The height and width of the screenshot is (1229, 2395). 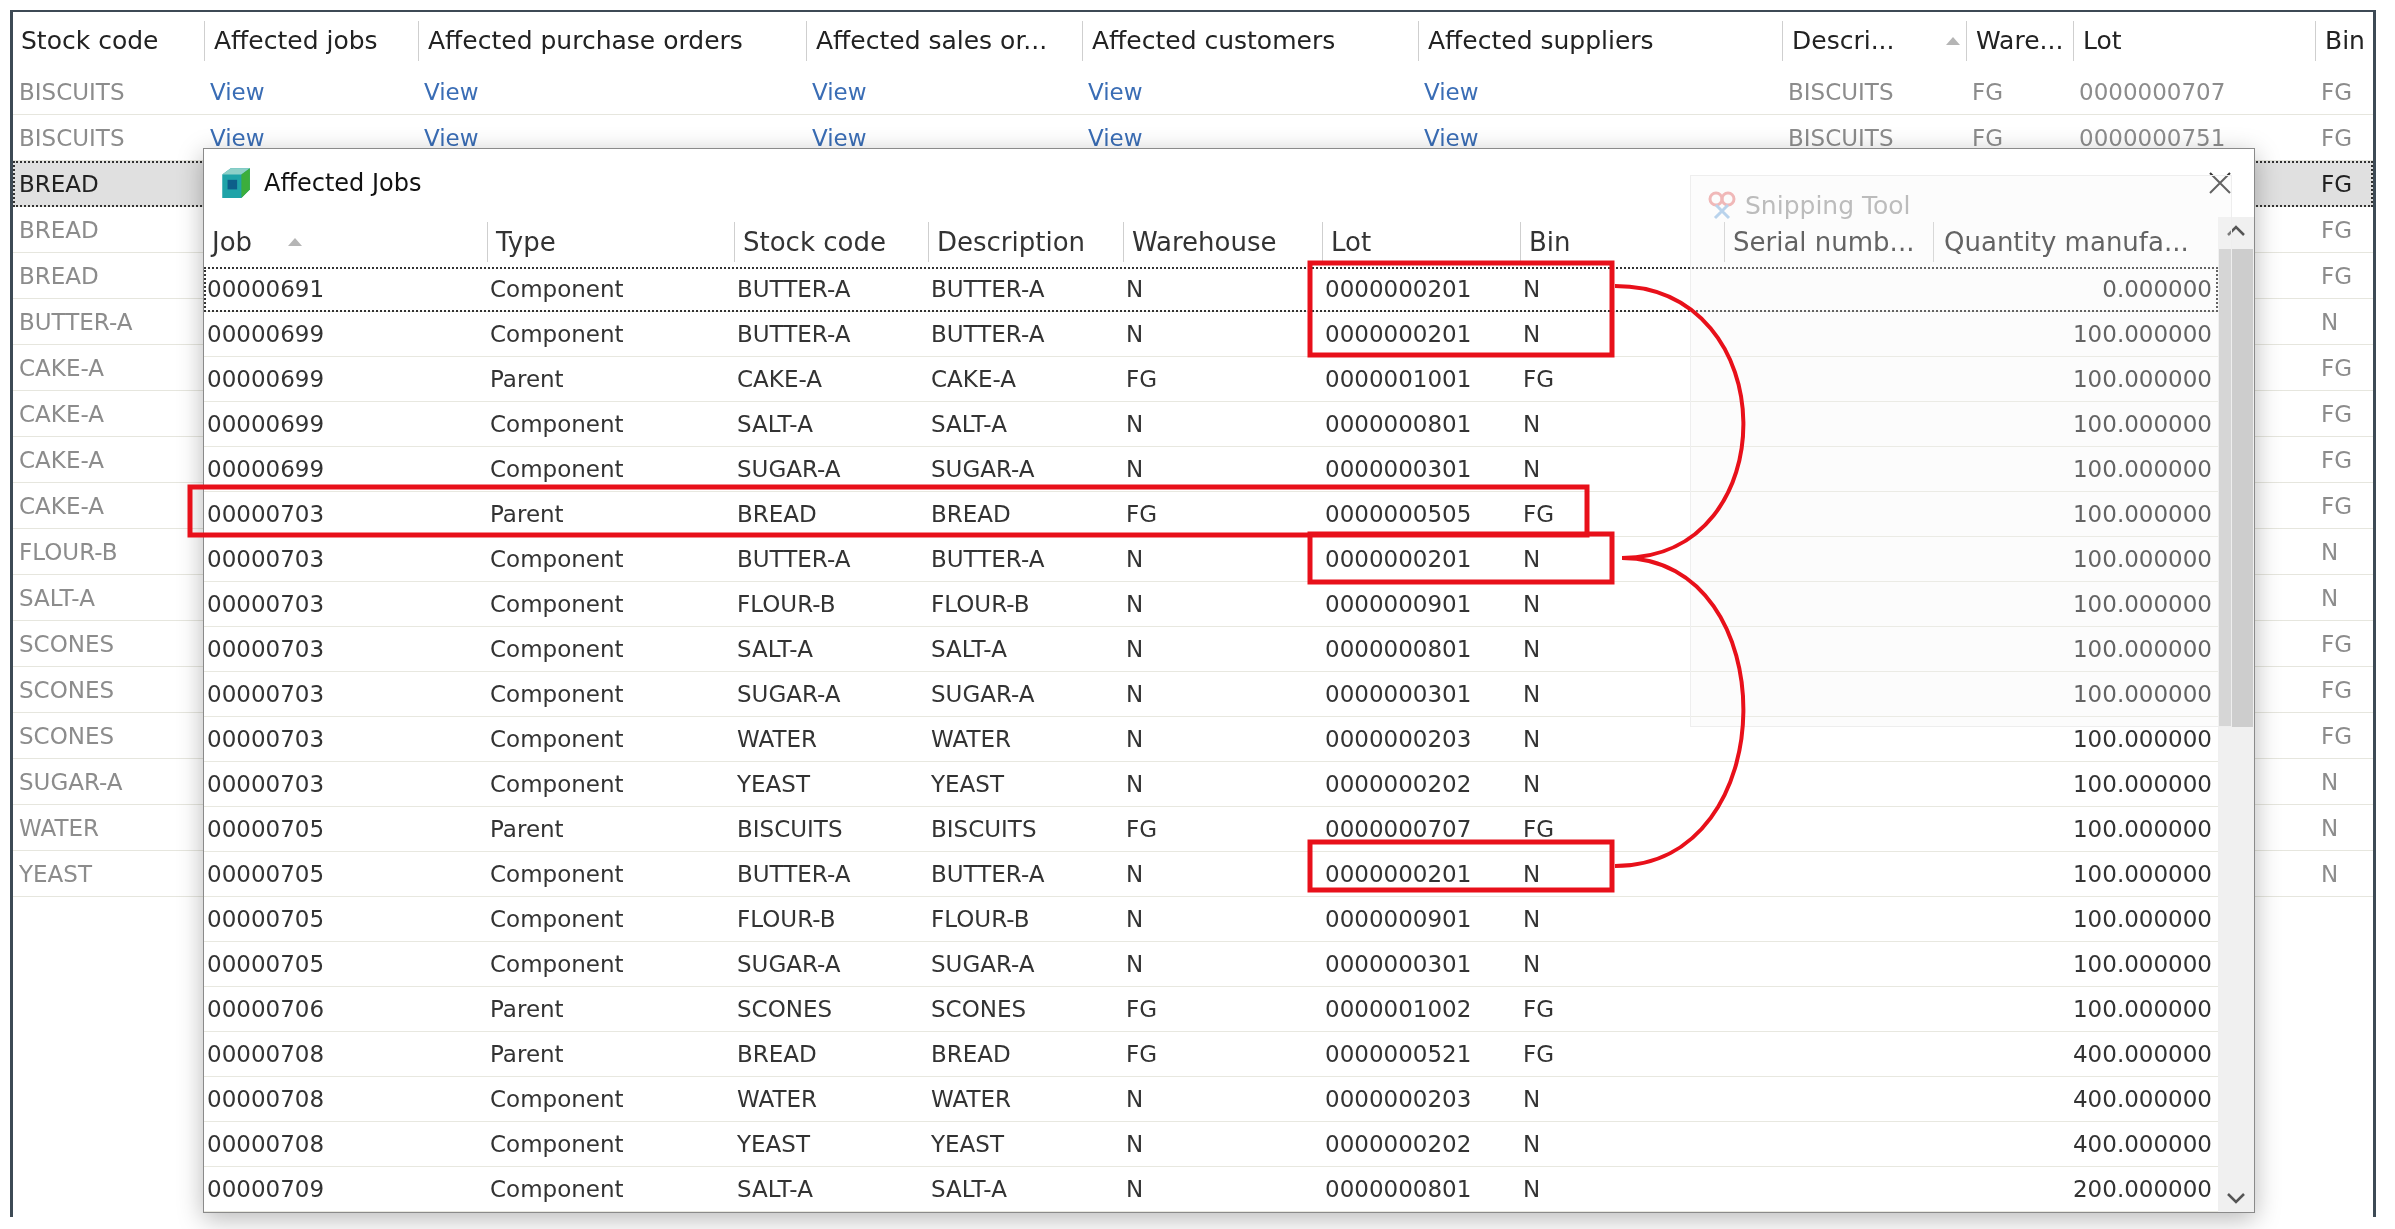 What do you see at coordinates (1211, 694) in the screenshot?
I see `table-row-background: 00000703 Component SUGAR-A SUGAR-A N 0000000301 N 100.000000` at bounding box center [1211, 694].